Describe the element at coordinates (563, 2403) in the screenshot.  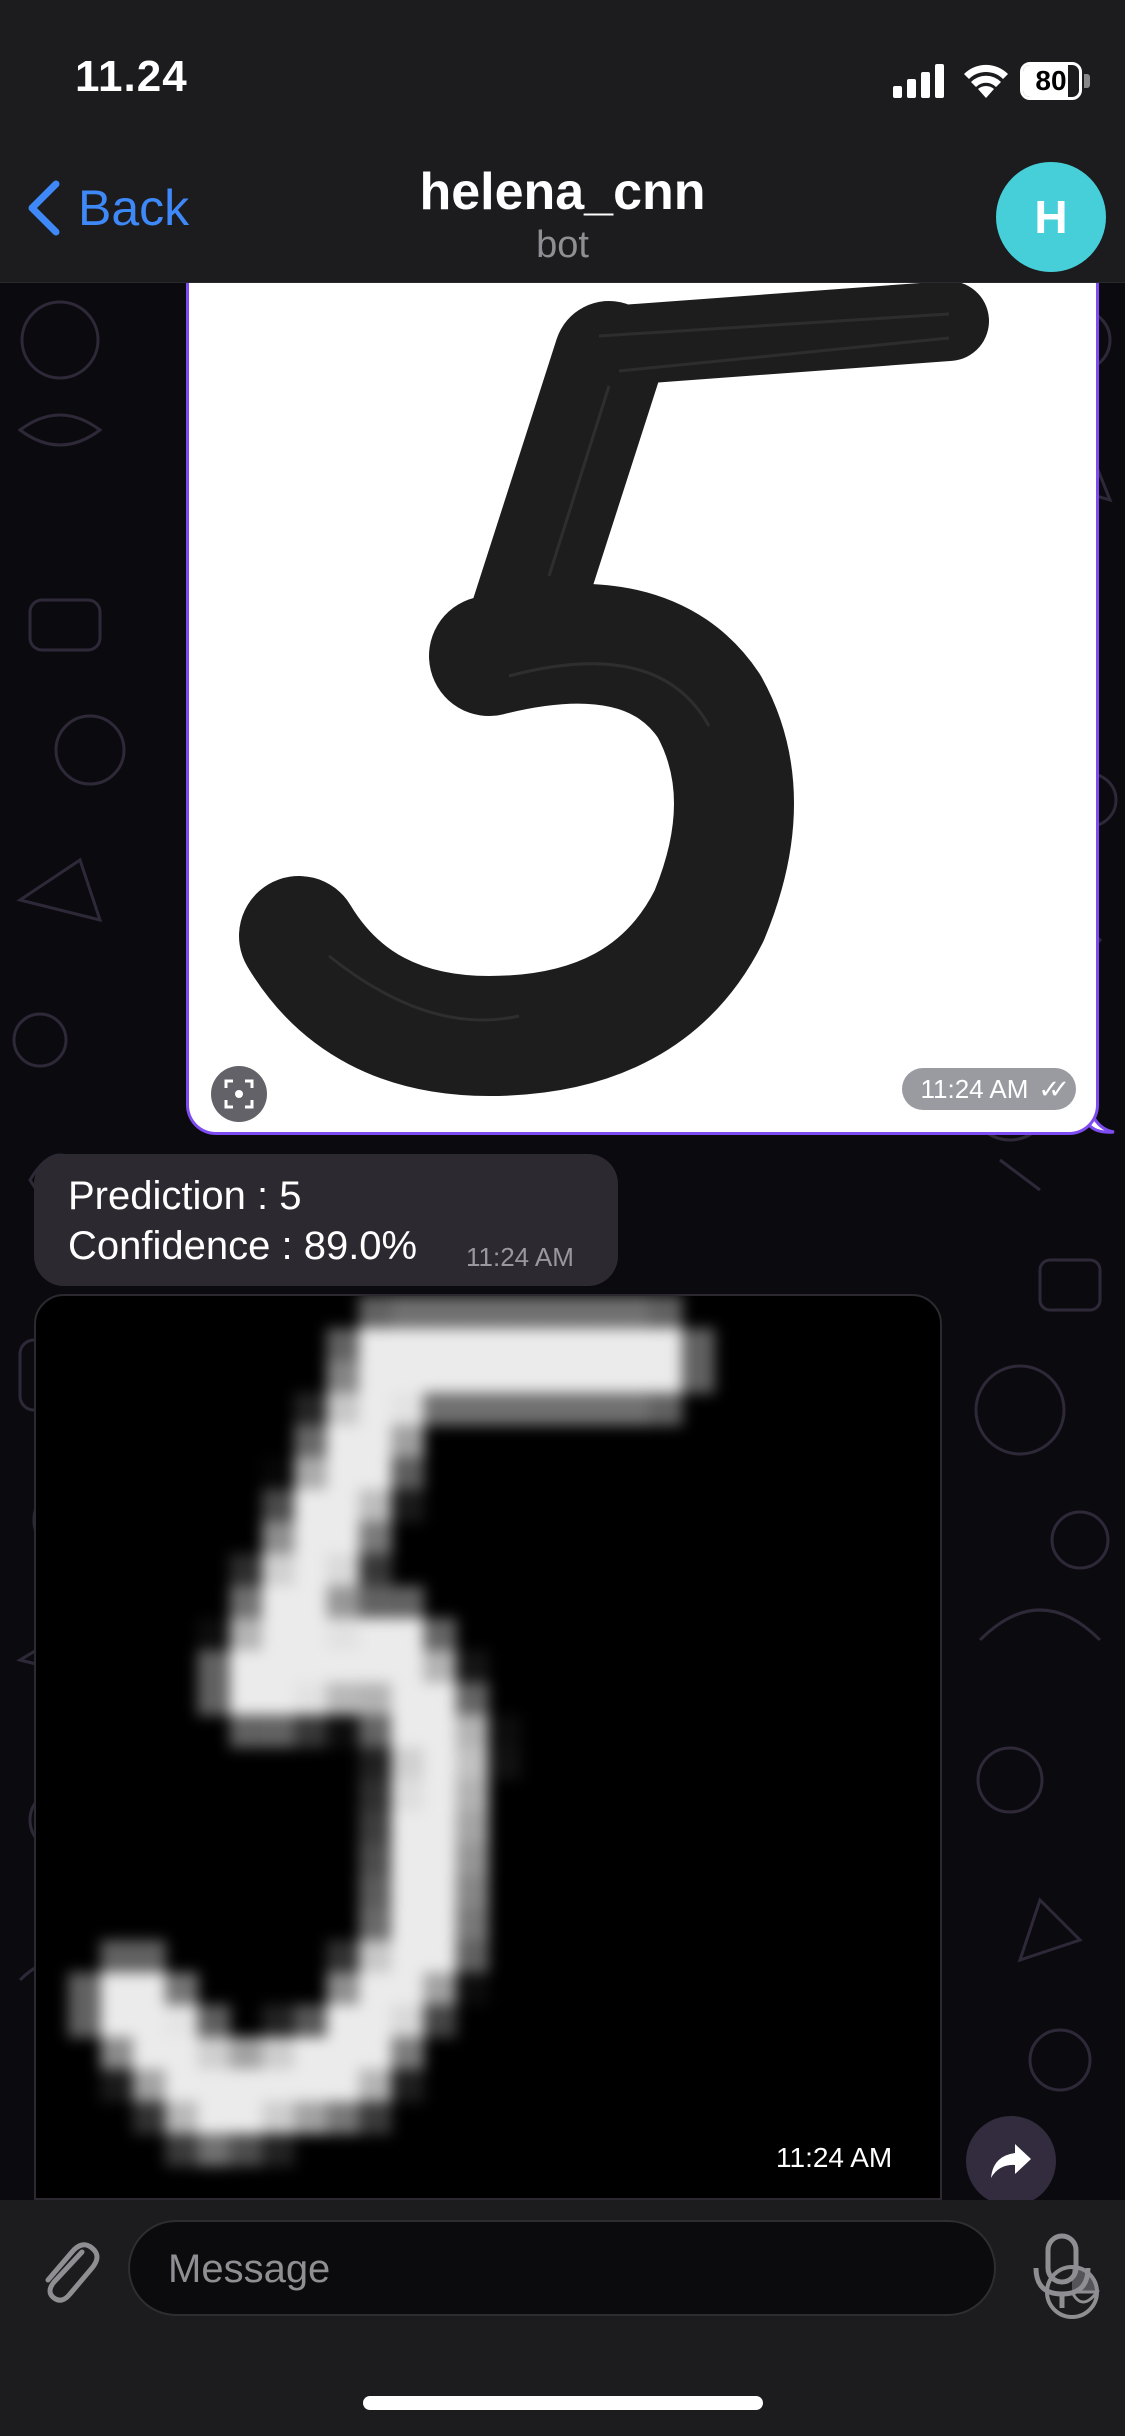
I see `home-indicator` at that location.